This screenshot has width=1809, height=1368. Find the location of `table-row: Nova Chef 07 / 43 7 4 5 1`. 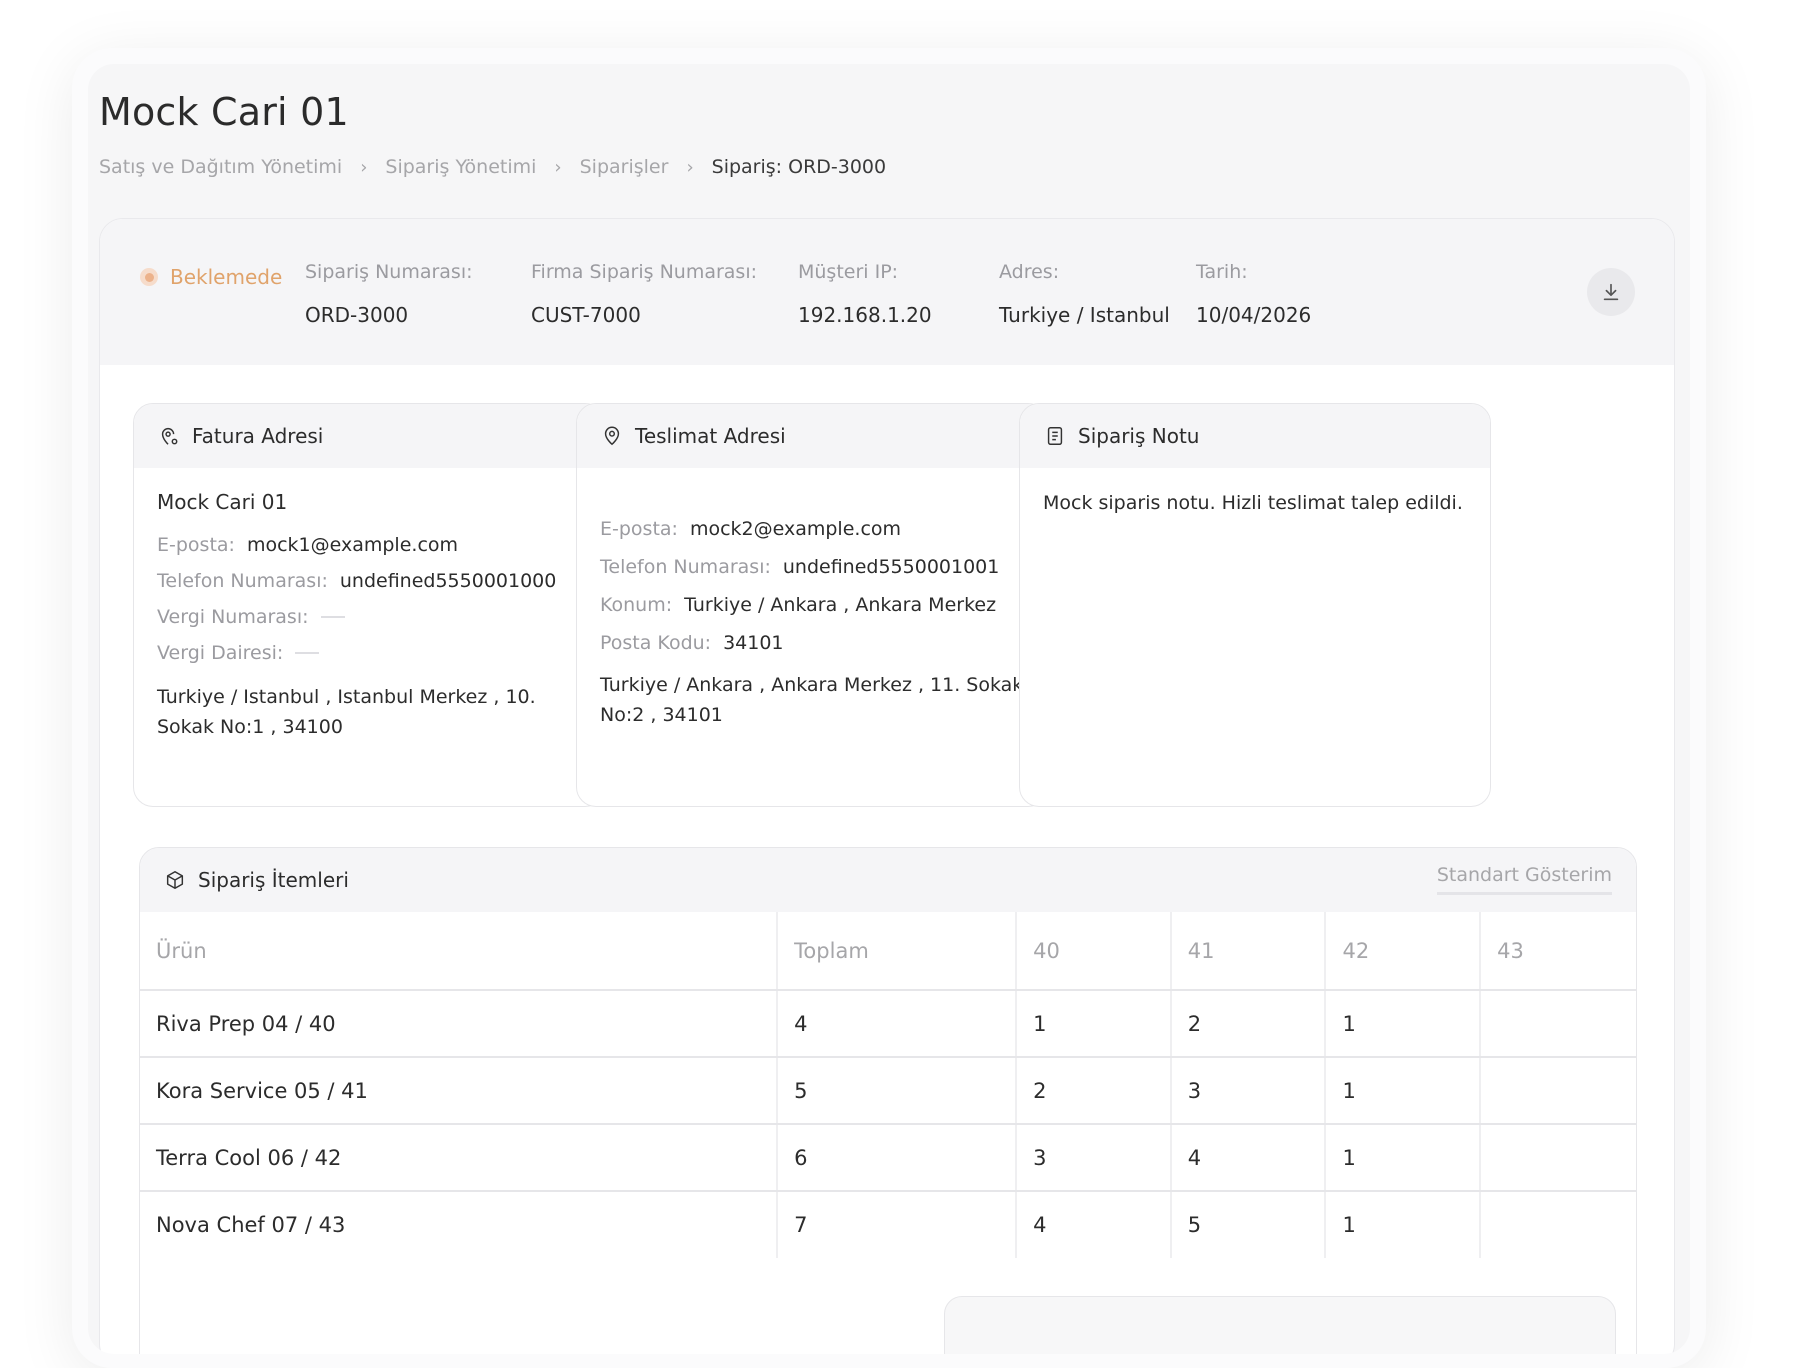

table-row: Nova Chef 07 / 43 7 4 5 1 is located at coordinates (888, 1224).